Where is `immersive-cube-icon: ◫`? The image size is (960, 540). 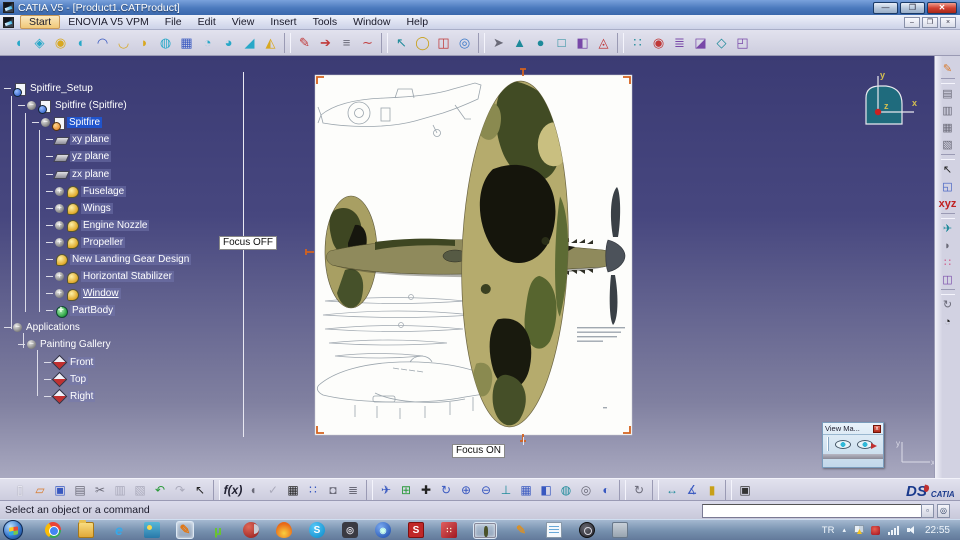 immersive-cube-icon: ◫ is located at coordinates (443, 42).